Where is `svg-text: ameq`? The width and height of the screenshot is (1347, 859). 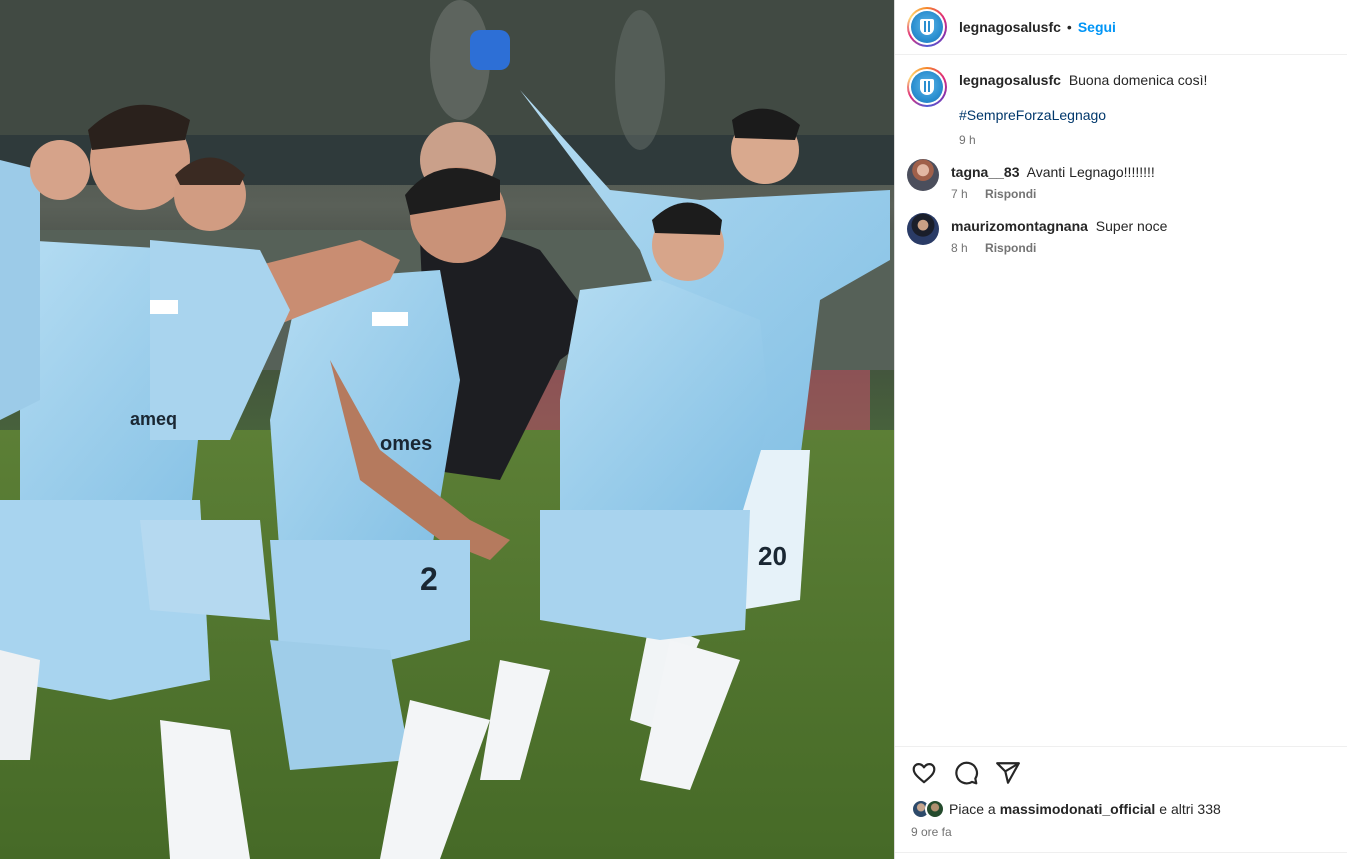 svg-text: ameq is located at coordinates (153, 419).